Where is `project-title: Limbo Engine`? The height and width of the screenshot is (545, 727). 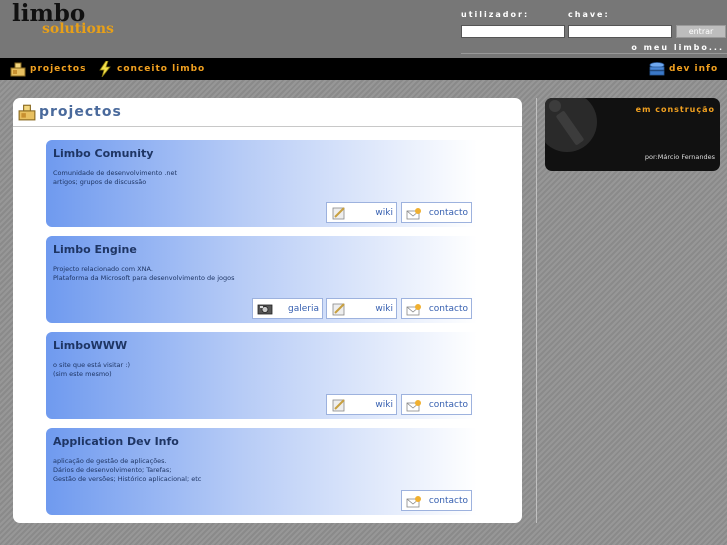
project-title: Limbo Engine is located at coordinates (95, 249).